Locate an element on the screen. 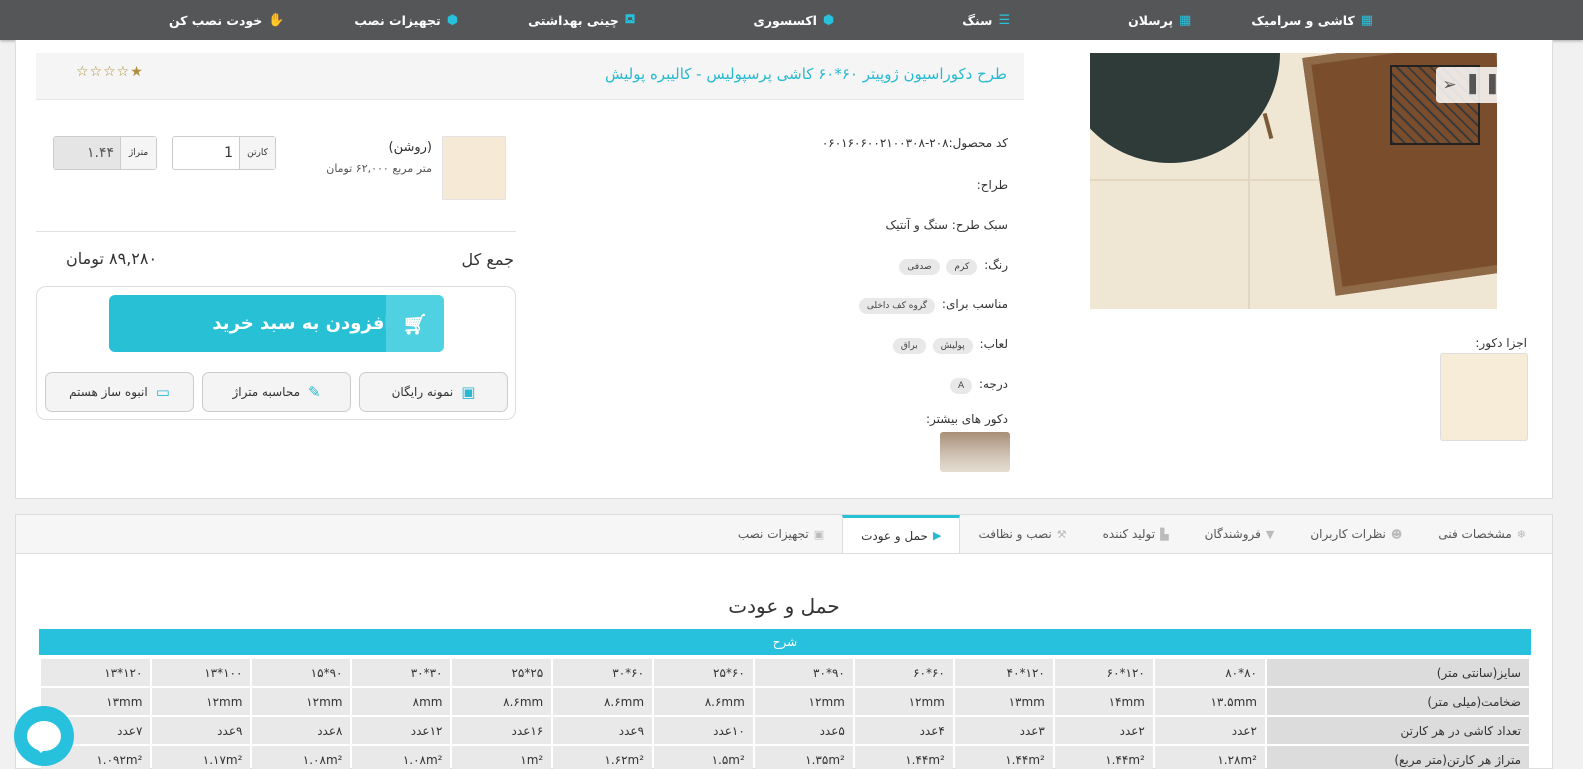 Image resolution: width=1583 pixels, height=769 pixels. tab-sellers: ▼ فروشندگان is located at coordinates (1240, 534).